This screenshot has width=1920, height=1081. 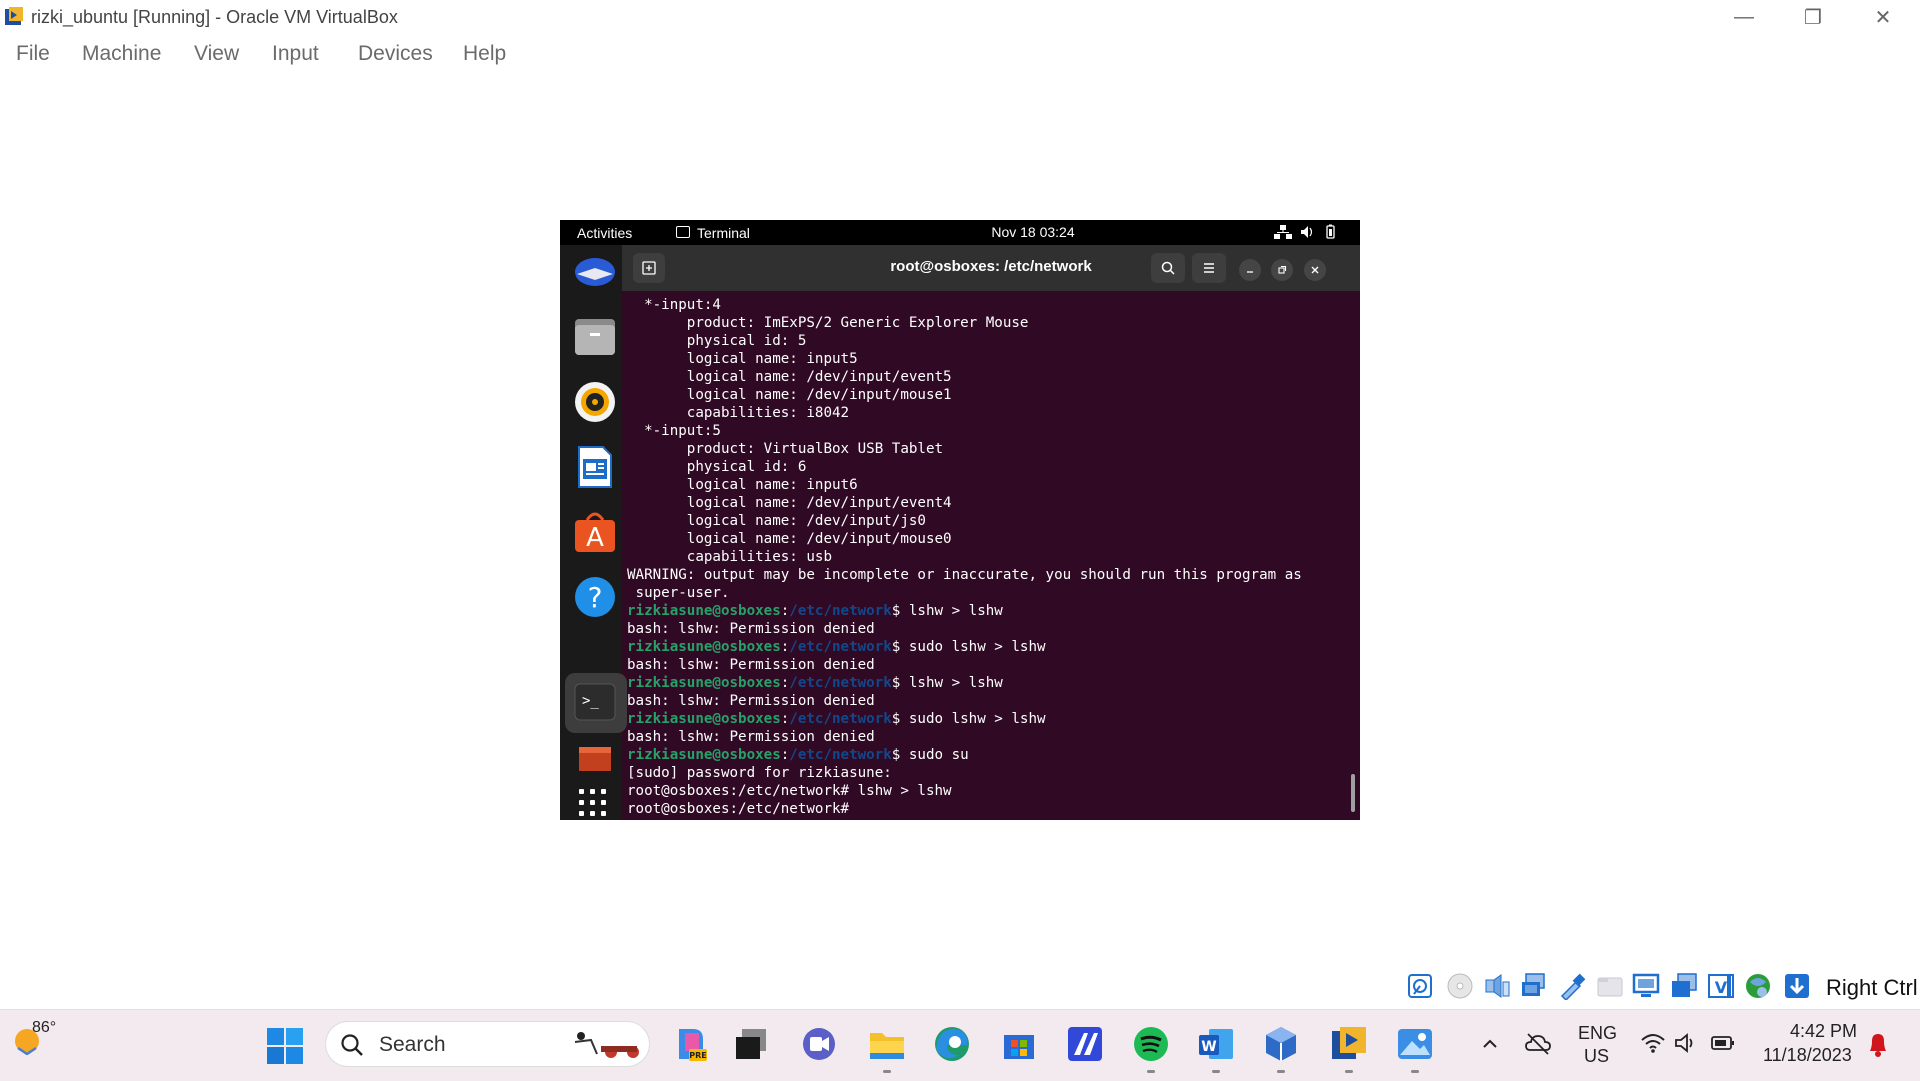 What do you see at coordinates (1415, 1044) in the screenshot?
I see `photos-icon` at bounding box center [1415, 1044].